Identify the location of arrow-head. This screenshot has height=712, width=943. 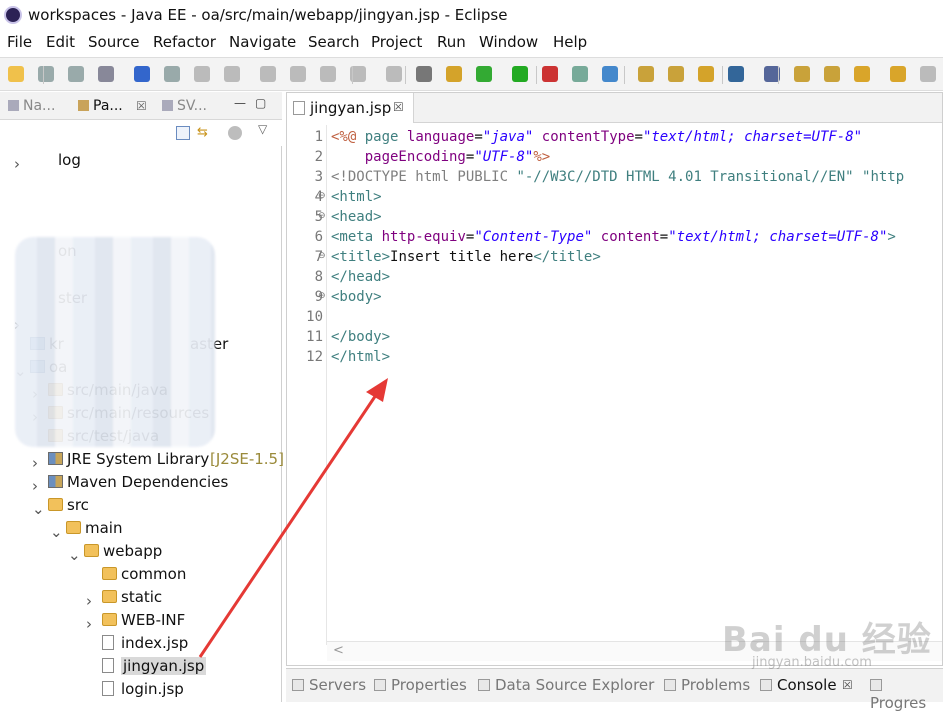
(377, 390).